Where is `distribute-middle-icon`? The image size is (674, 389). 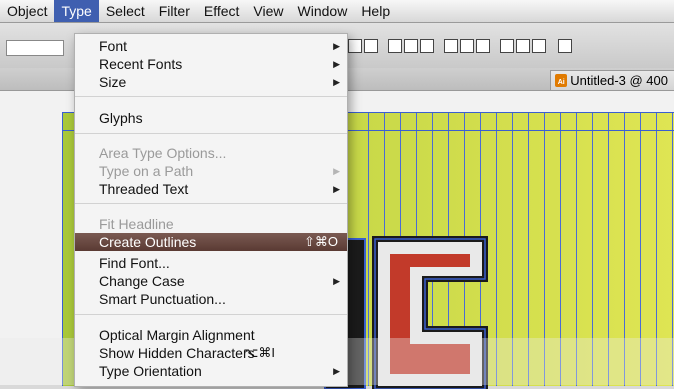 distribute-middle-icon is located at coordinates (467, 46).